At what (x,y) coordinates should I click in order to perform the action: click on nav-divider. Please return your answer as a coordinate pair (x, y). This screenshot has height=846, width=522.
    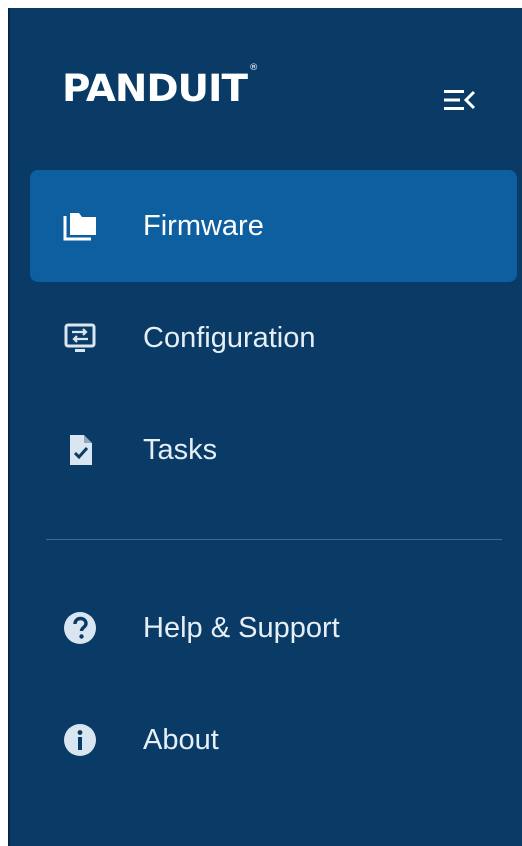
    Looking at the image, I should click on (274, 539).